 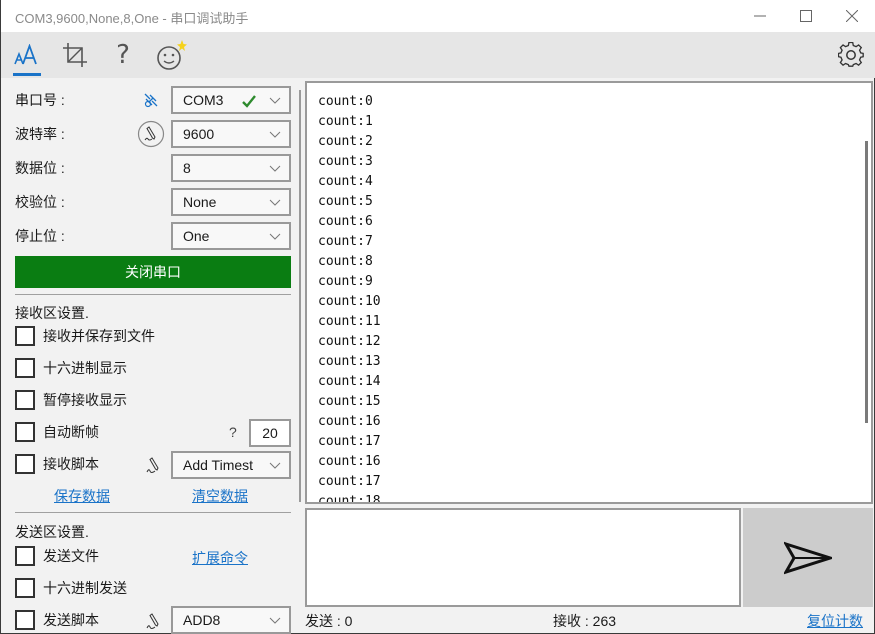 I want to click on data-bits-value: 8, so click(x=187, y=168).